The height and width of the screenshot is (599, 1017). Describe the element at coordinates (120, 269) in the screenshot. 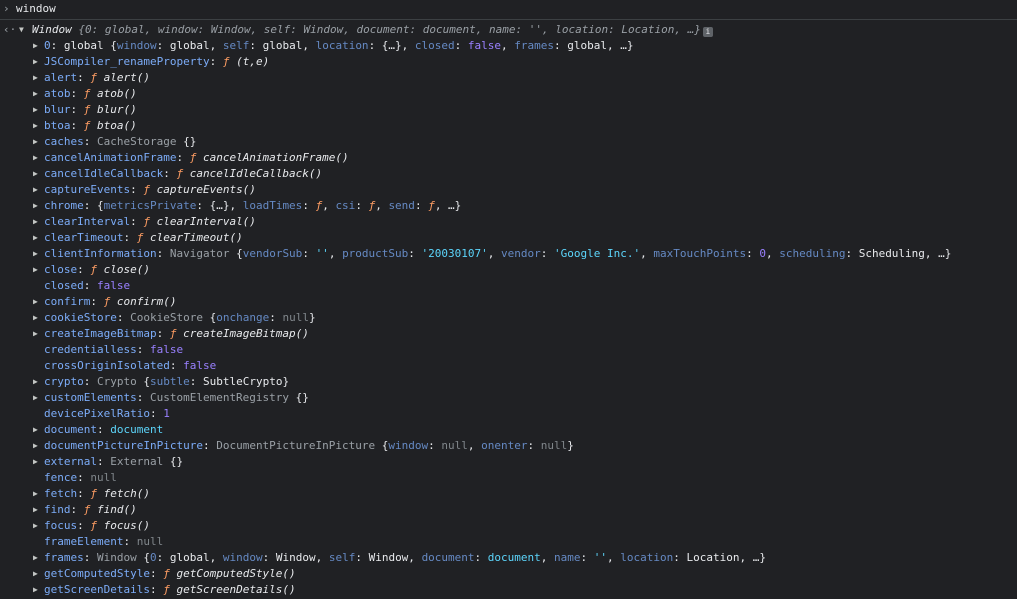

I see `property-value: ƒ close()` at that location.